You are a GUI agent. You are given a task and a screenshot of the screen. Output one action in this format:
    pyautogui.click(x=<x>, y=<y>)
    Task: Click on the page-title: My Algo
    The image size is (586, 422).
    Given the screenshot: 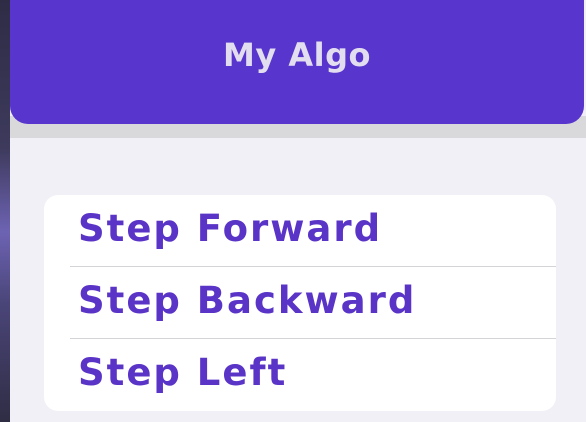 What is the action you would take?
    pyautogui.click(x=297, y=55)
    